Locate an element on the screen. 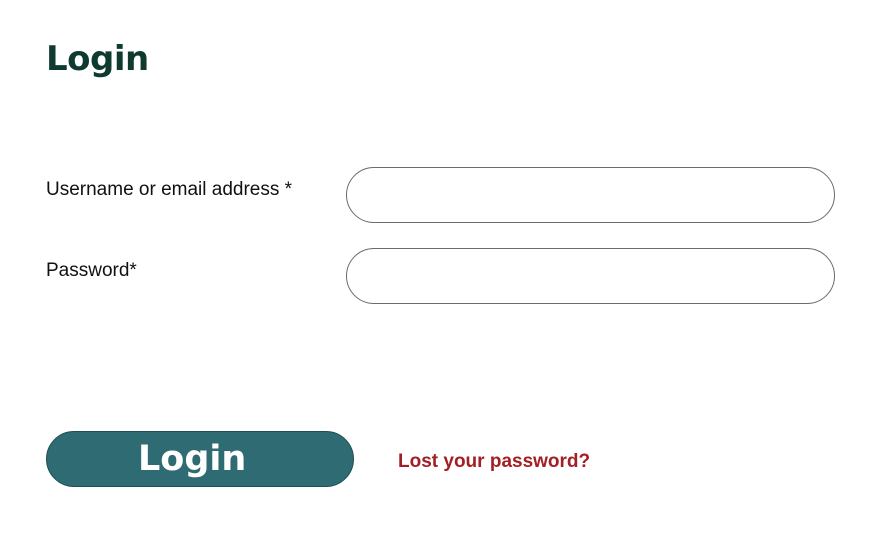  password-label: Password* is located at coordinates (91, 270).